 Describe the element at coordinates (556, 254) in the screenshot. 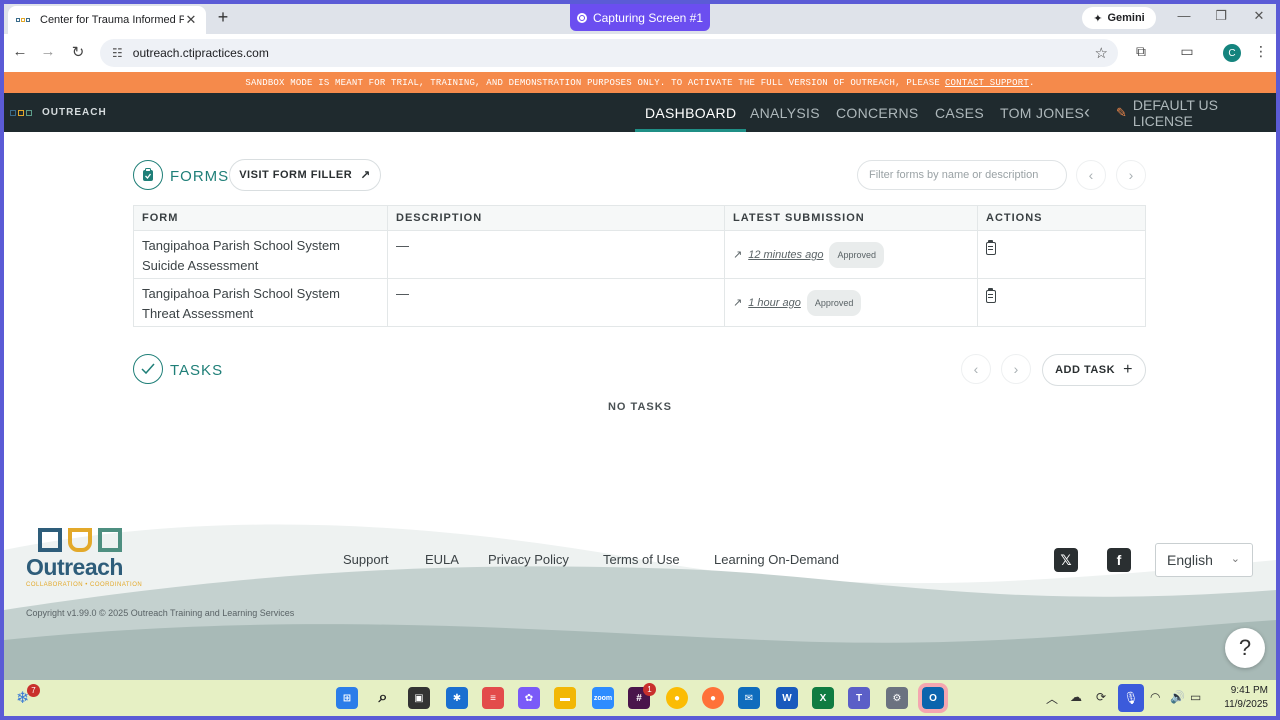

I see `form-description: —` at that location.